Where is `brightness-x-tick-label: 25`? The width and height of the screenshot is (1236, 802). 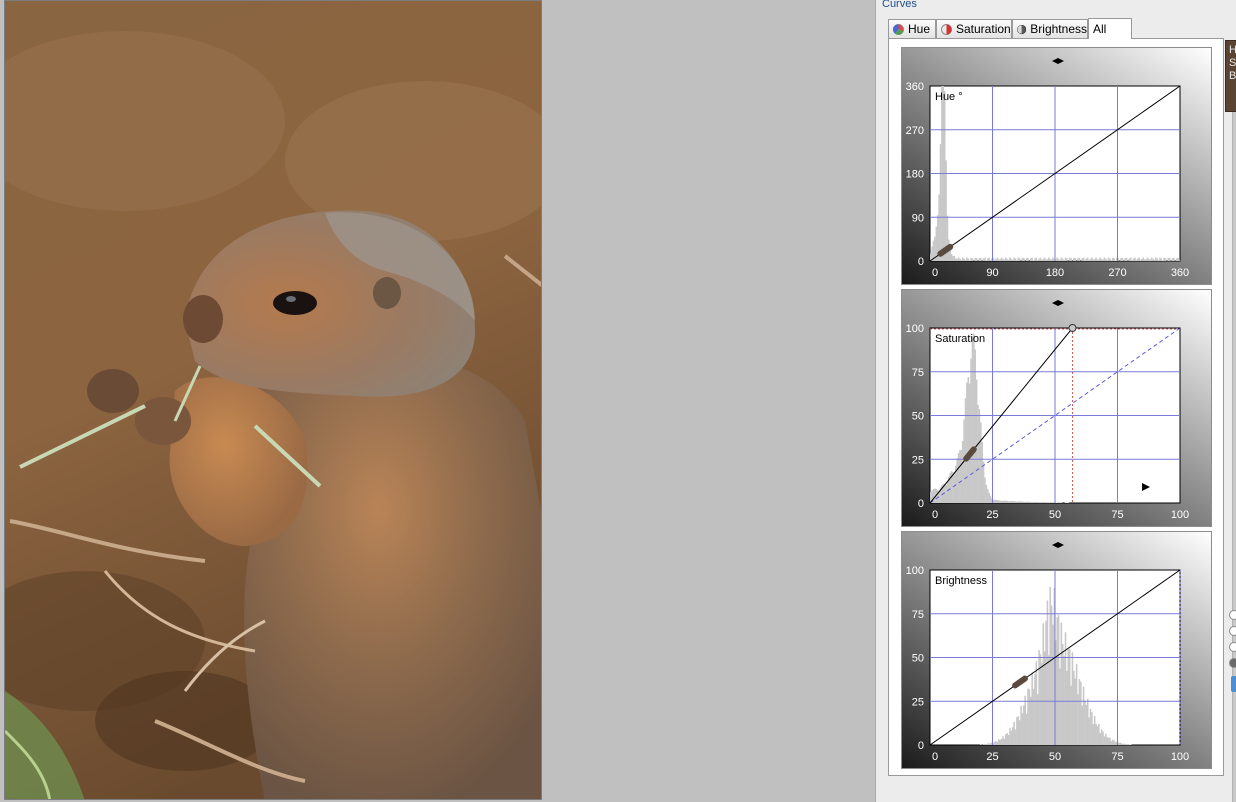 brightness-x-tick-label: 25 is located at coordinates (992, 757).